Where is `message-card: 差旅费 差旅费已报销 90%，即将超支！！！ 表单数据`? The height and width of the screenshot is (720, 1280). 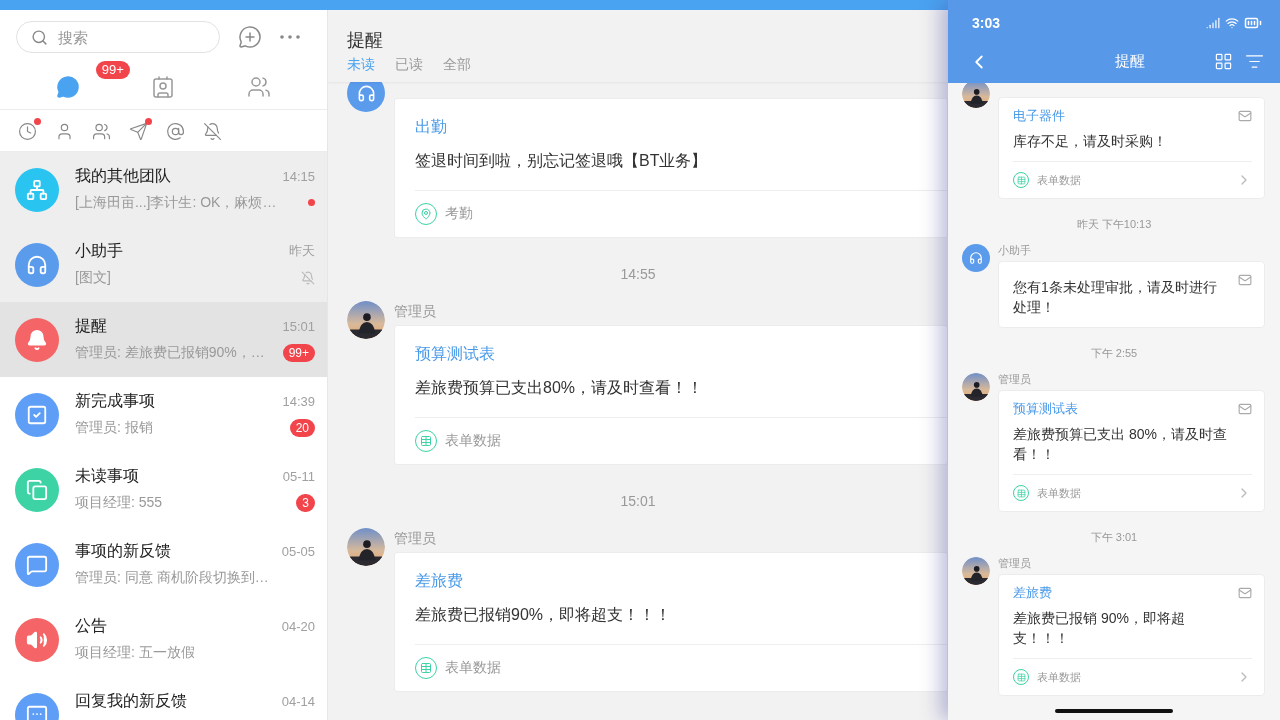 message-card: 差旅费 差旅费已报销 90%，即将超支！！！ 表单数据 is located at coordinates (1131, 635).